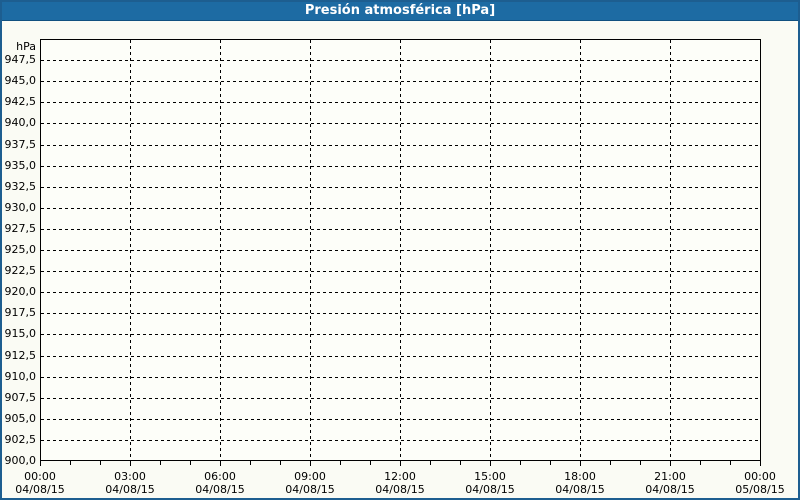 This screenshot has height=500, width=800. Describe the element at coordinates (20, 334) in the screenshot. I see `y-tick-label: 915,0` at that location.